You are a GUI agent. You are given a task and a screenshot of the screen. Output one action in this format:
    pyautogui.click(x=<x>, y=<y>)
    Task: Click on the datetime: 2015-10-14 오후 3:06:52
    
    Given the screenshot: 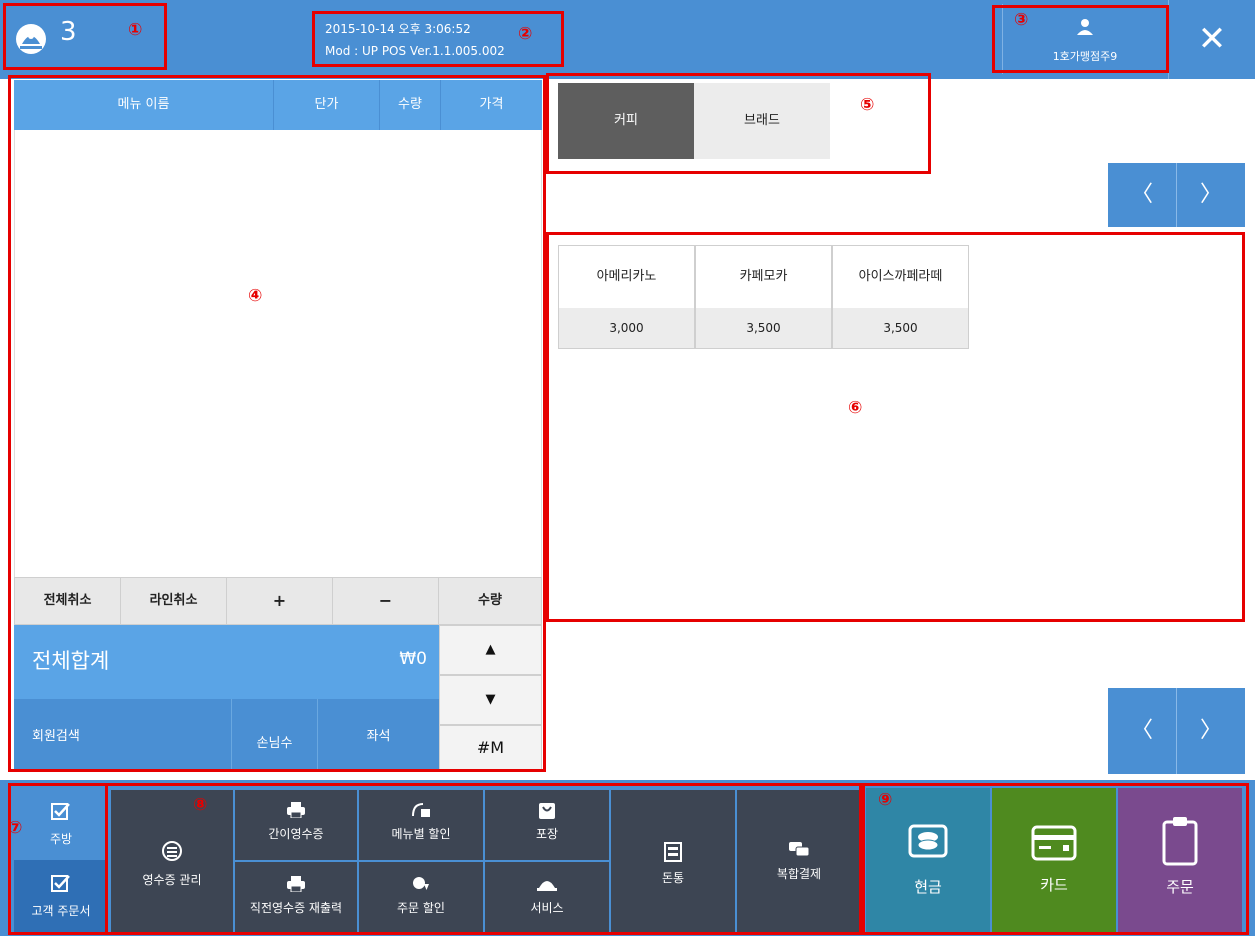 What is the action you would take?
    pyautogui.click(x=398, y=29)
    